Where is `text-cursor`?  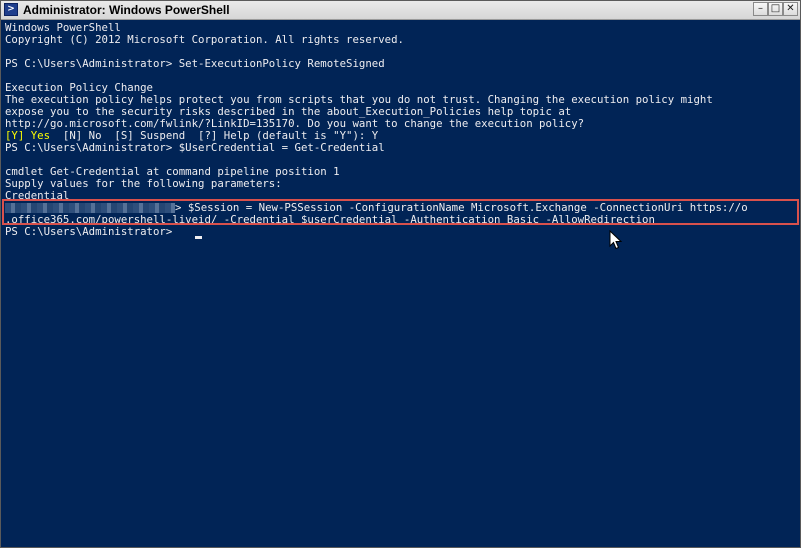
text-cursor is located at coordinates (198, 237).